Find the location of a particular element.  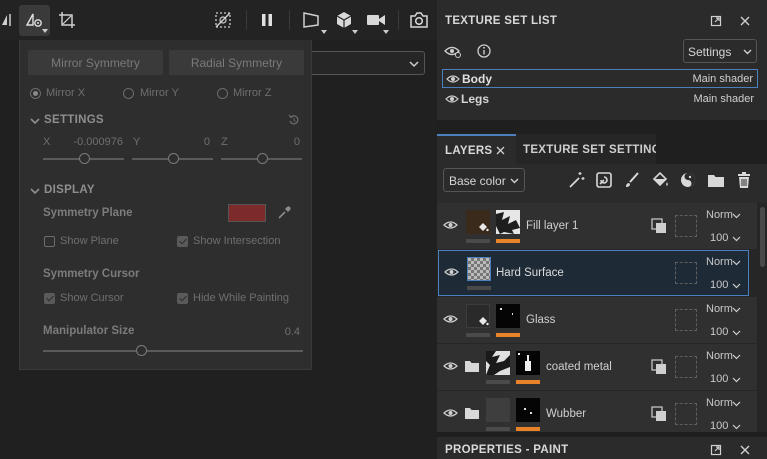

symmetry-plane-color-swatch is located at coordinates (247, 213).